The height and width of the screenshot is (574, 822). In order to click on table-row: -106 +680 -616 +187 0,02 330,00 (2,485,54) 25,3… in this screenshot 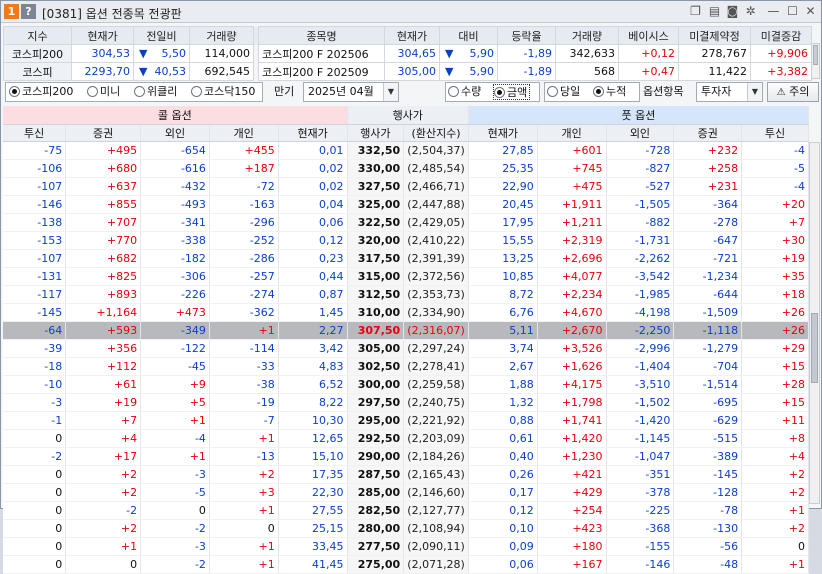, I will do `click(406, 168)`.